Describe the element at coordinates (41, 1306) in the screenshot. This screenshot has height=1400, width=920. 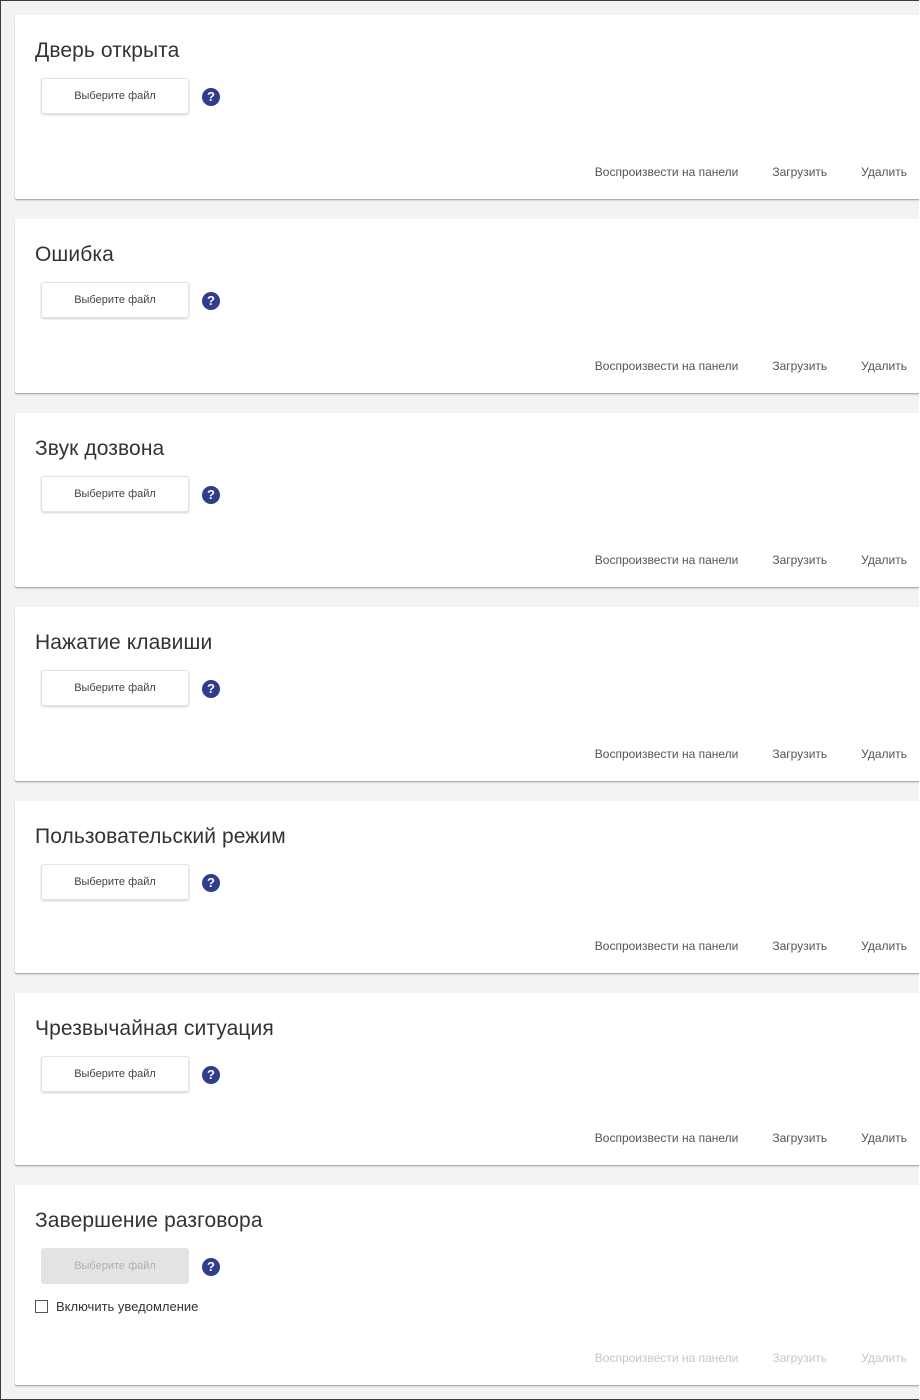
I see `notification-checkbox` at that location.